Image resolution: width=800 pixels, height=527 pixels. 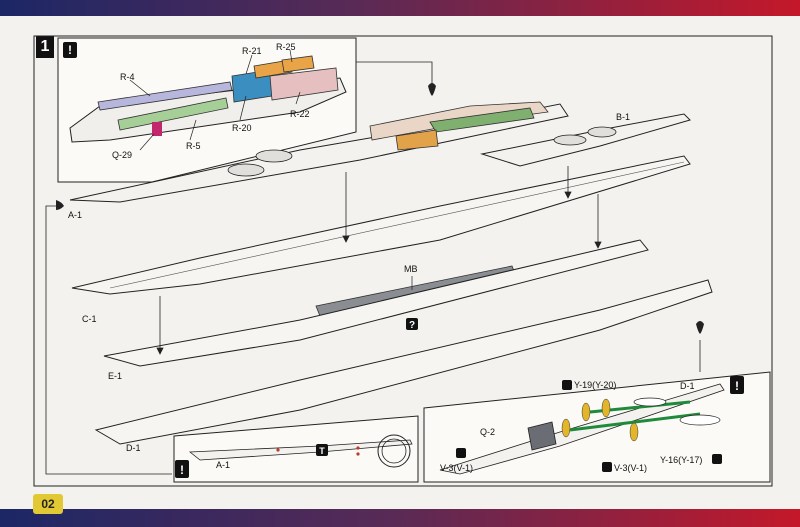 What do you see at coordinates (89, 319) in the screenshot?
I see `label-c1: C-1` at bounding box center [89, 319].